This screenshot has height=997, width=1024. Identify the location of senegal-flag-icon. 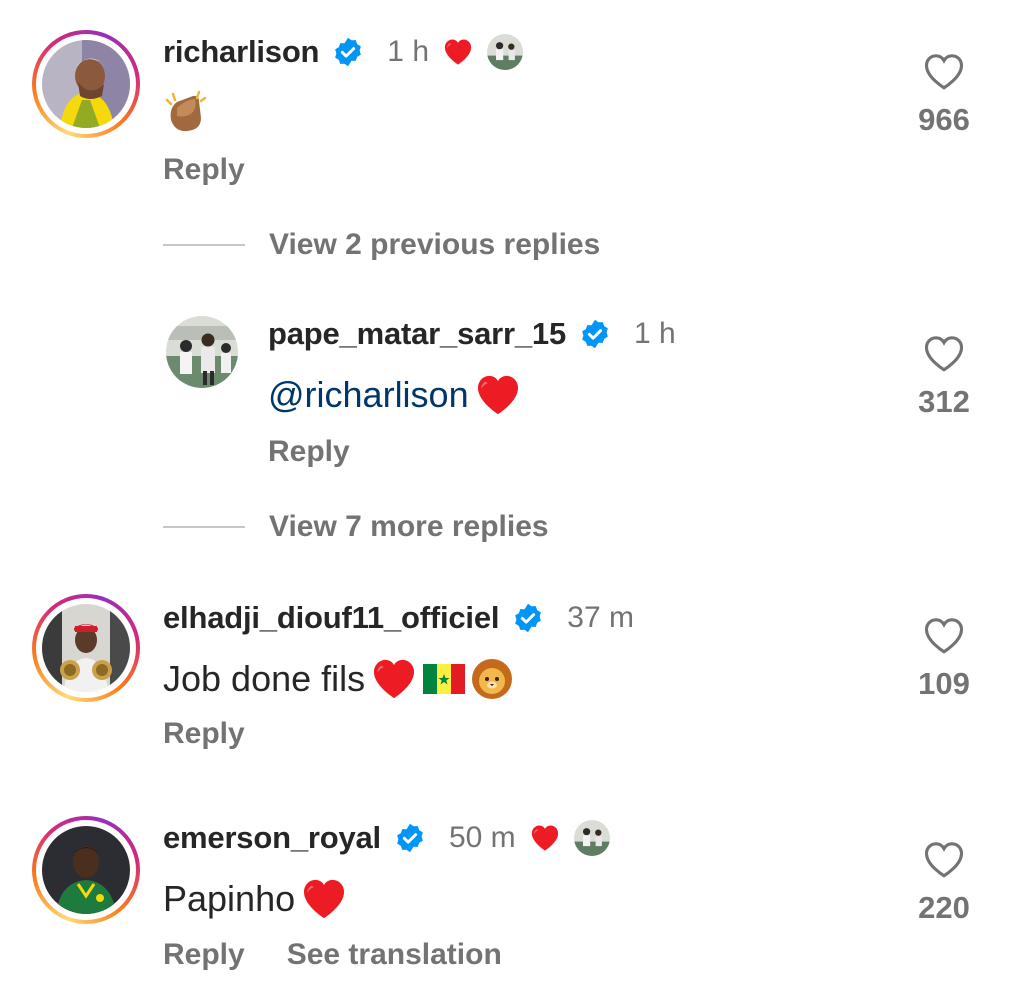
(444, 679).